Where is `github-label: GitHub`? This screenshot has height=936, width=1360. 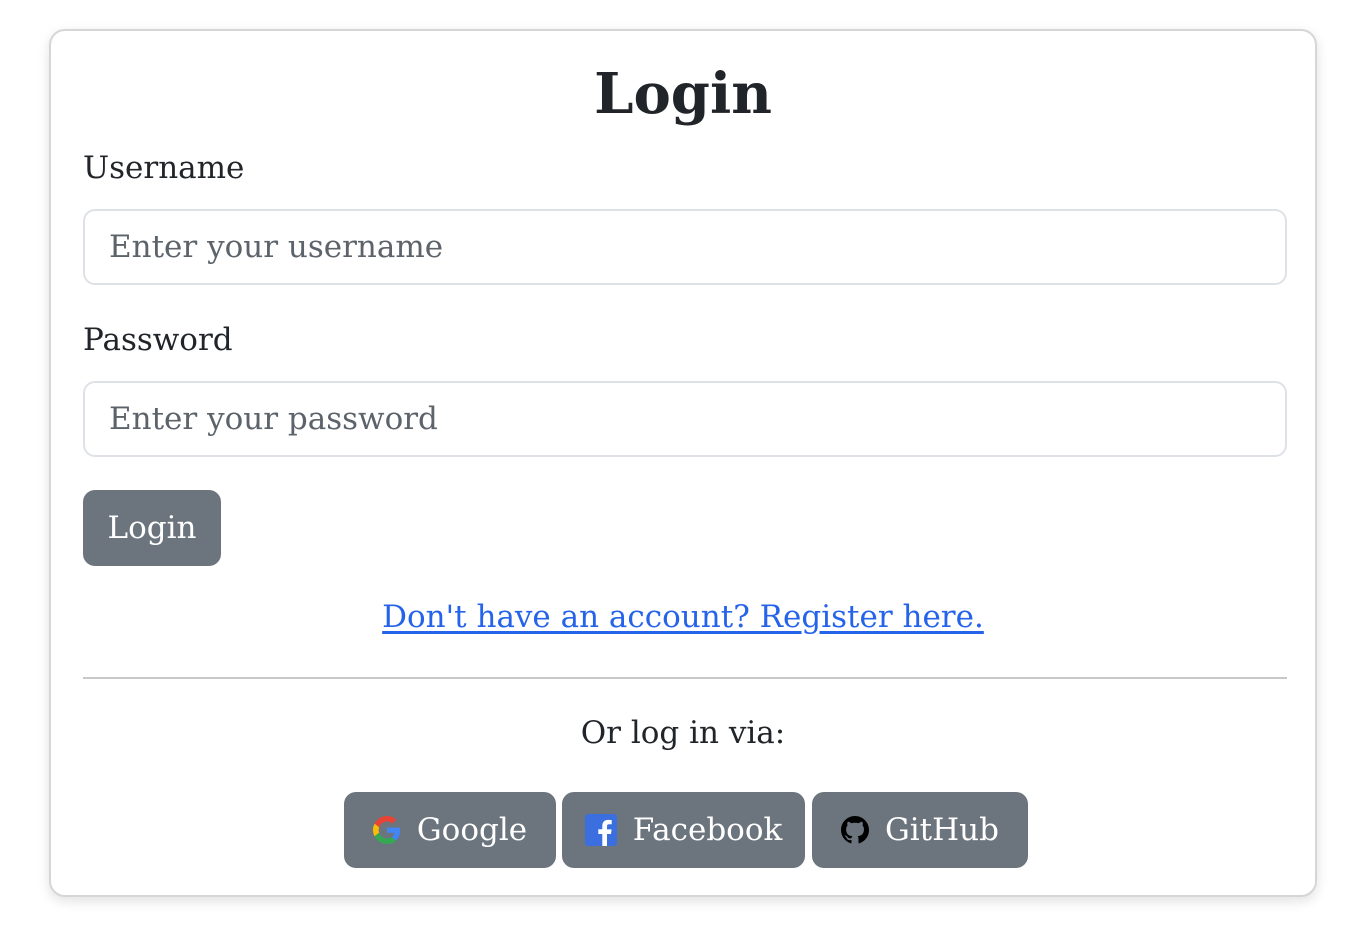 github-label: GitHub is located at coordinates (942, 830).